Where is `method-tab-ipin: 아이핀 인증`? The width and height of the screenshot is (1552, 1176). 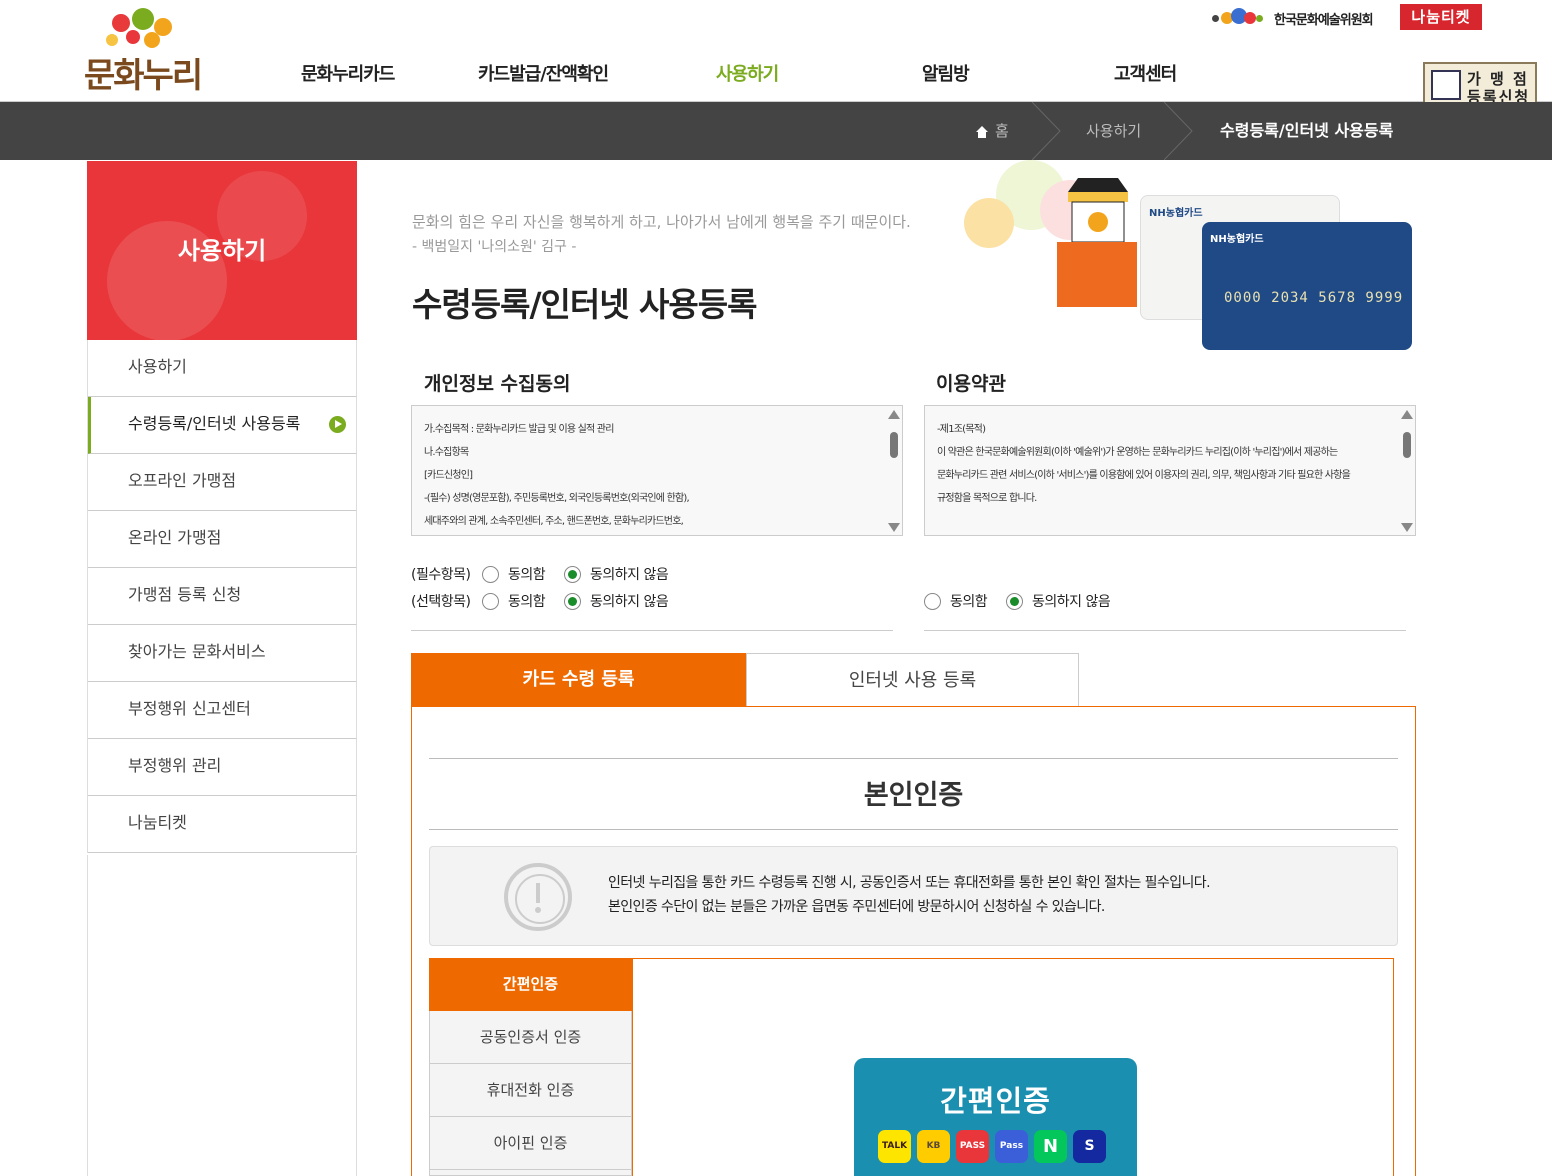 method-tab-ipin: 아이핀 인증 is located at coordinates (530, 1143).